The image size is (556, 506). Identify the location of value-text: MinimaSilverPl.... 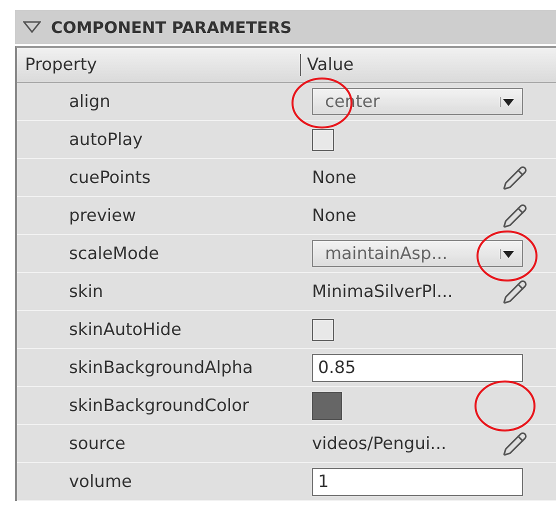
(382, 292).